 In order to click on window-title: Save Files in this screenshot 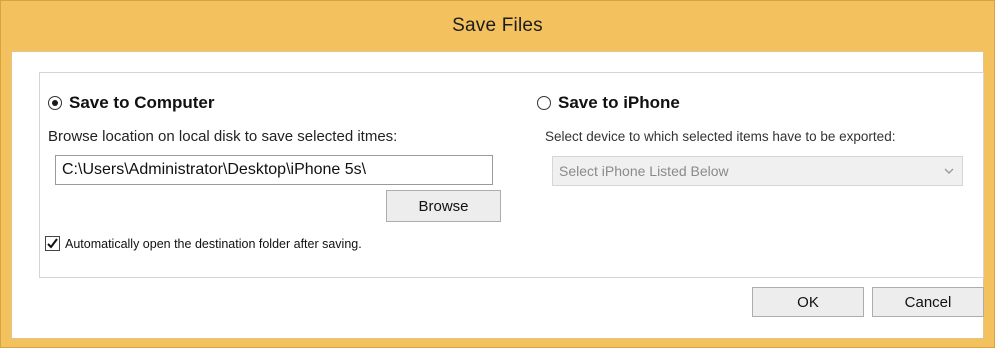, I will do `click(497, 25)`.